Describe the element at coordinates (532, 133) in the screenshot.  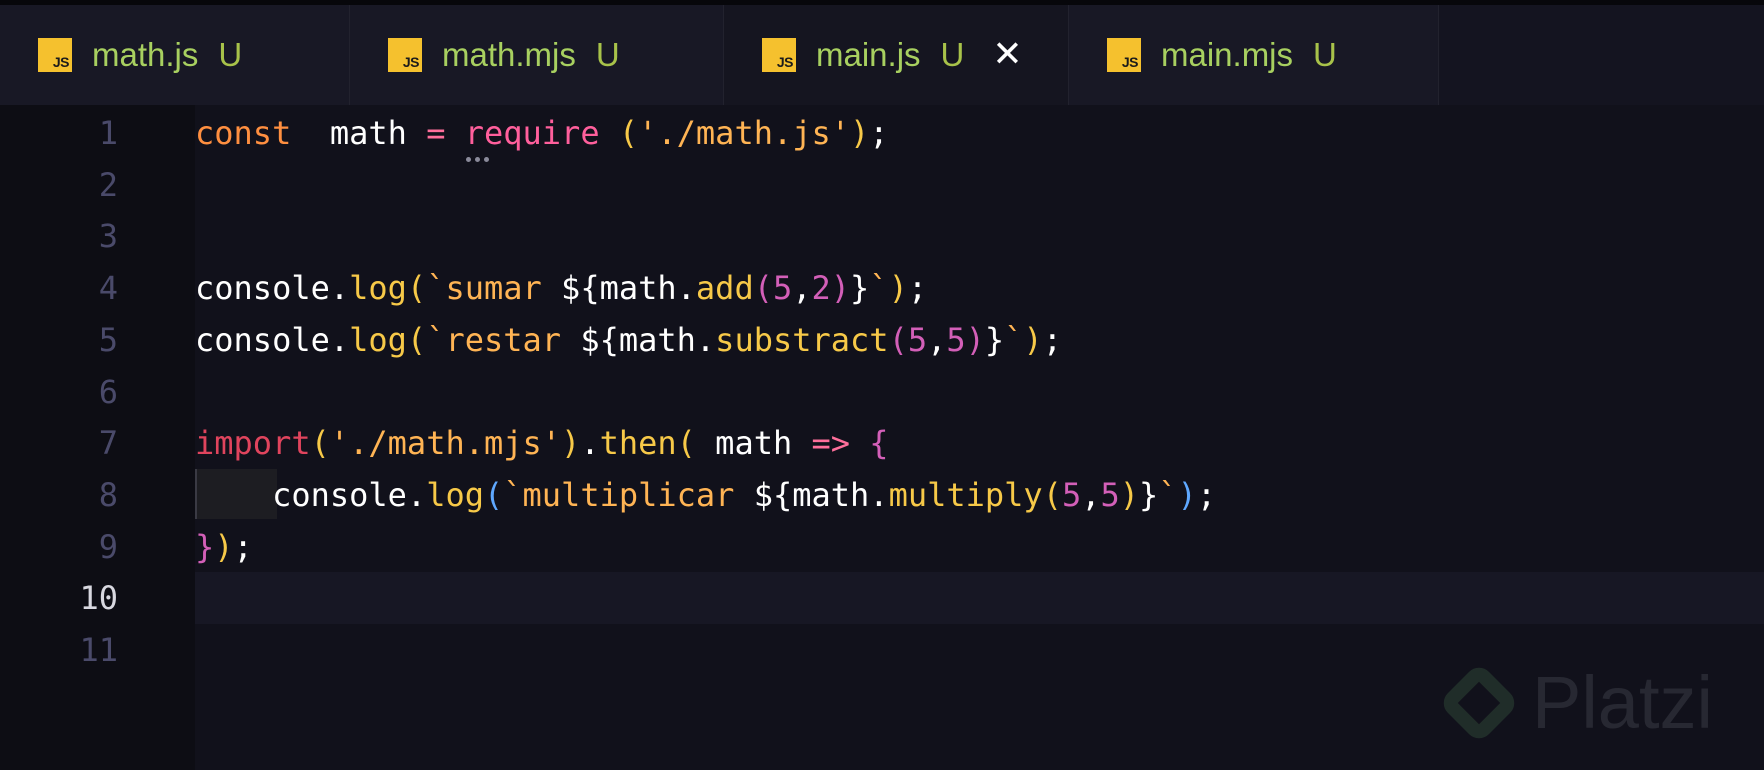
I see `code-token: require` at that location.